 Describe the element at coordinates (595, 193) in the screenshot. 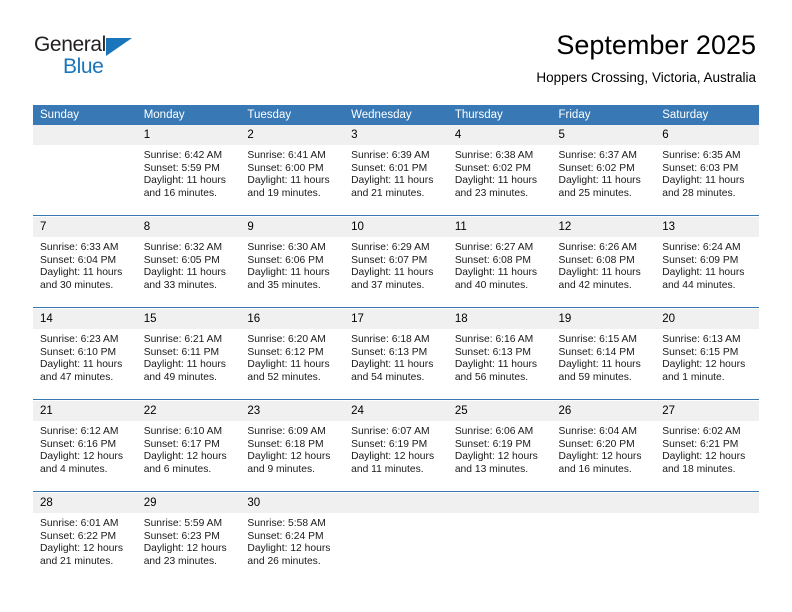

I see `daylight-text-line2: and 25 minutes.` at that location.